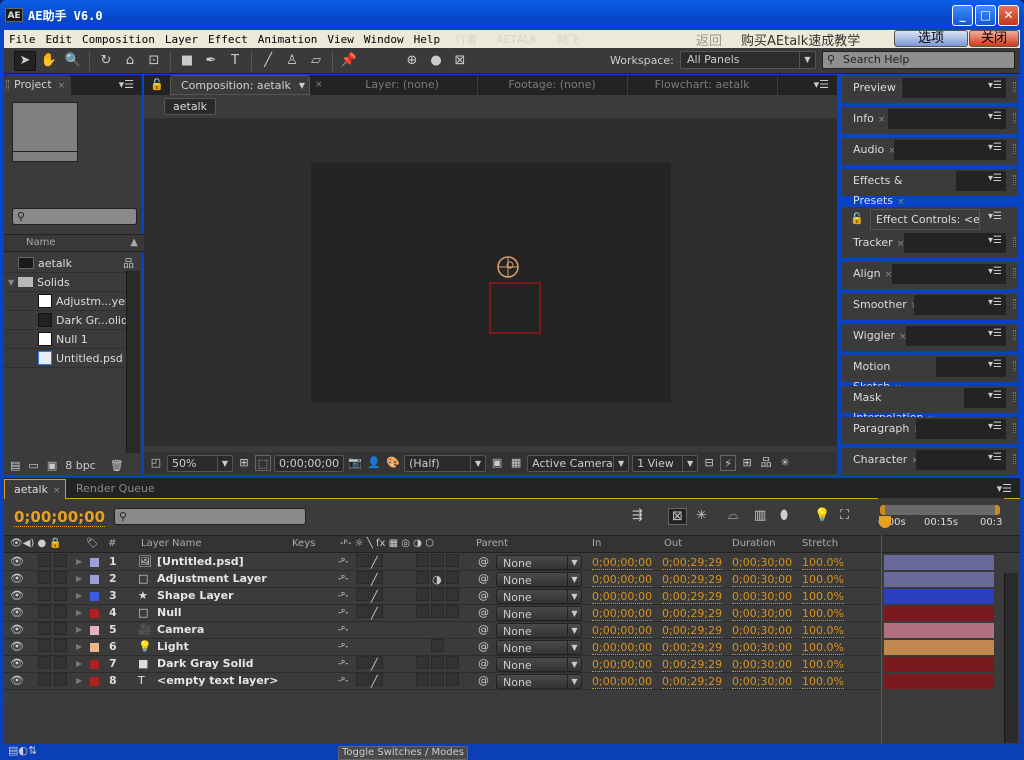  What do you see at coordinates (899, 189) in the screenshot?
I see `tab-effects-presets: Effects & Presets ×` at bounding box center [899, 189].